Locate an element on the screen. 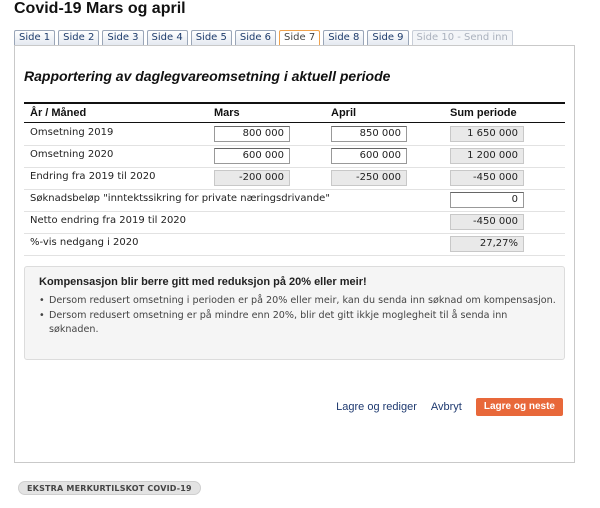 This screenshot has height=508, width=600. prosent-nedgang-field: 27,27% is located at coordinates (487, 244).